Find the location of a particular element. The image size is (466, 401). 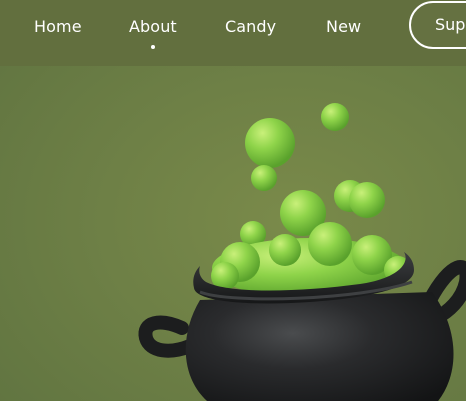

nav-link-home: Home is located at coordinates (58, 27).